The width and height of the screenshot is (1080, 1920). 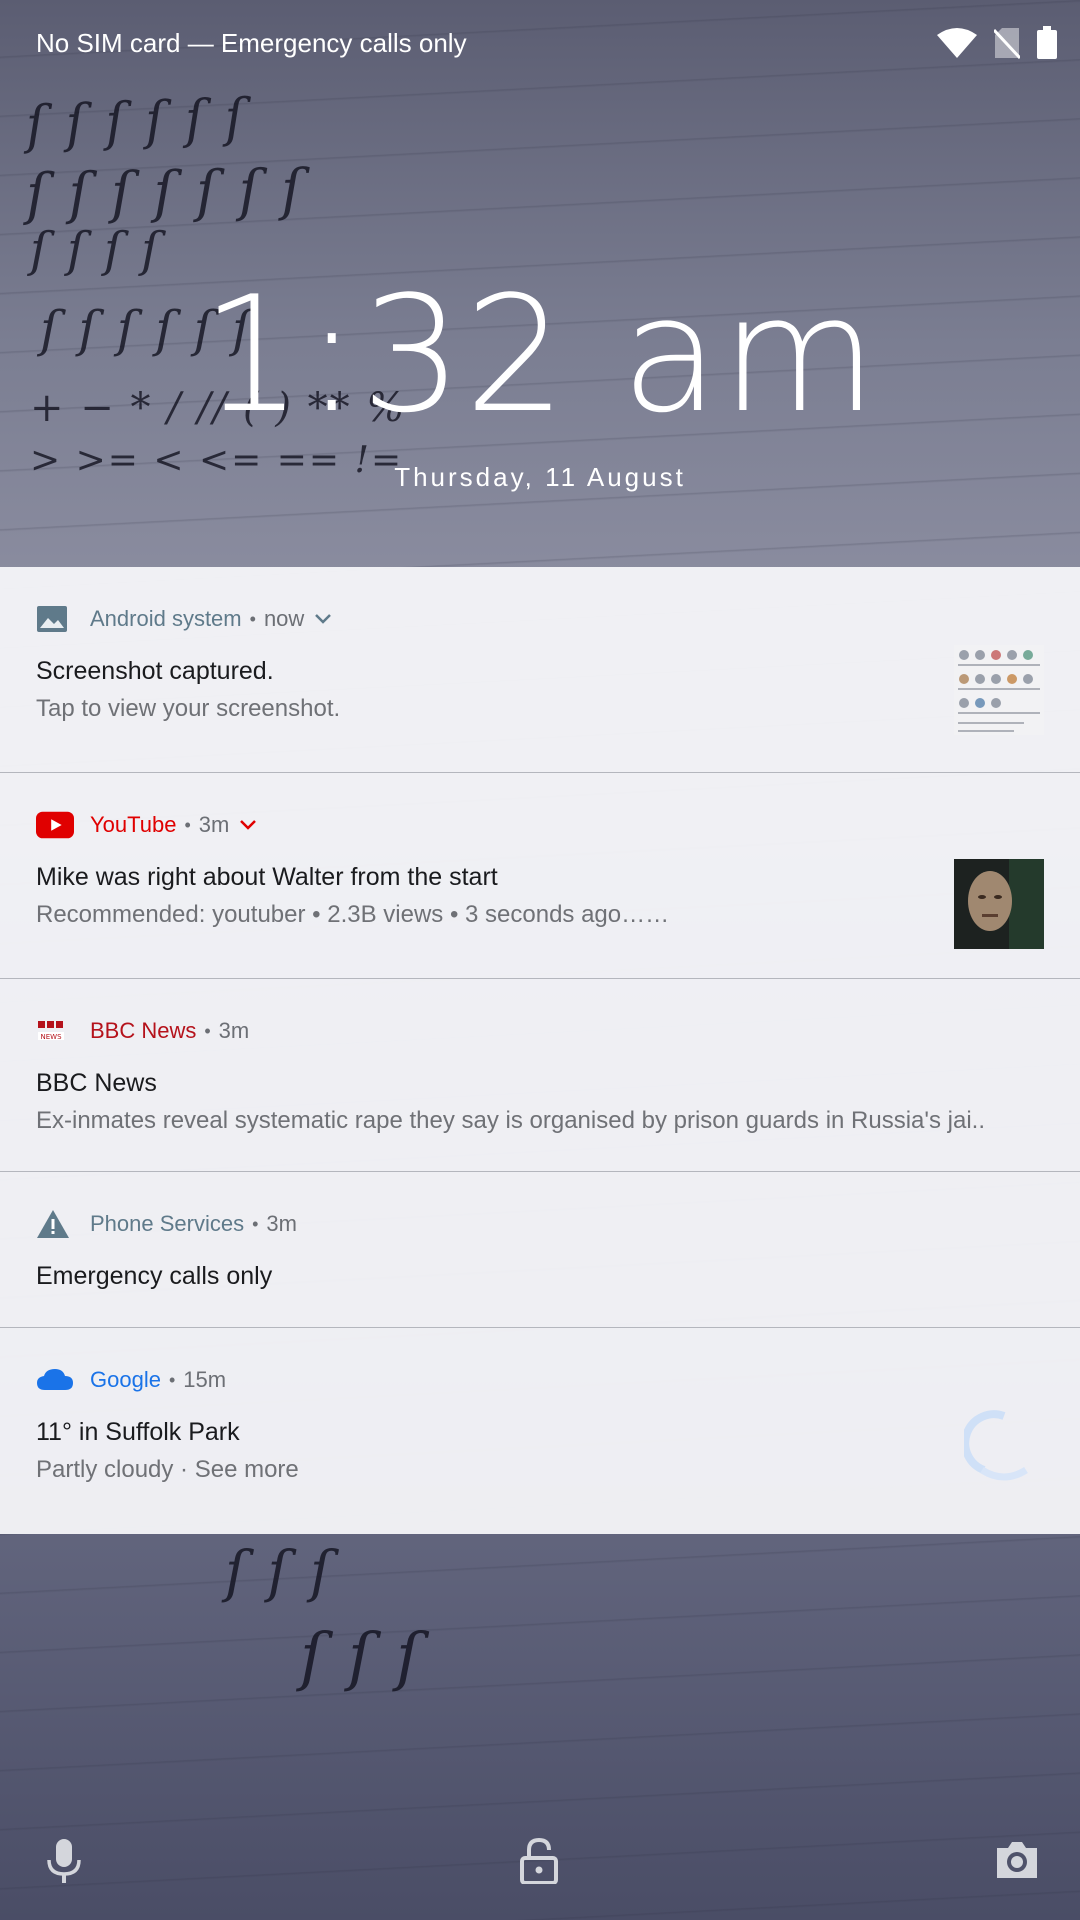 I want to click on notification-header: Phone Services • 3m, so click(x=166, y=1224).